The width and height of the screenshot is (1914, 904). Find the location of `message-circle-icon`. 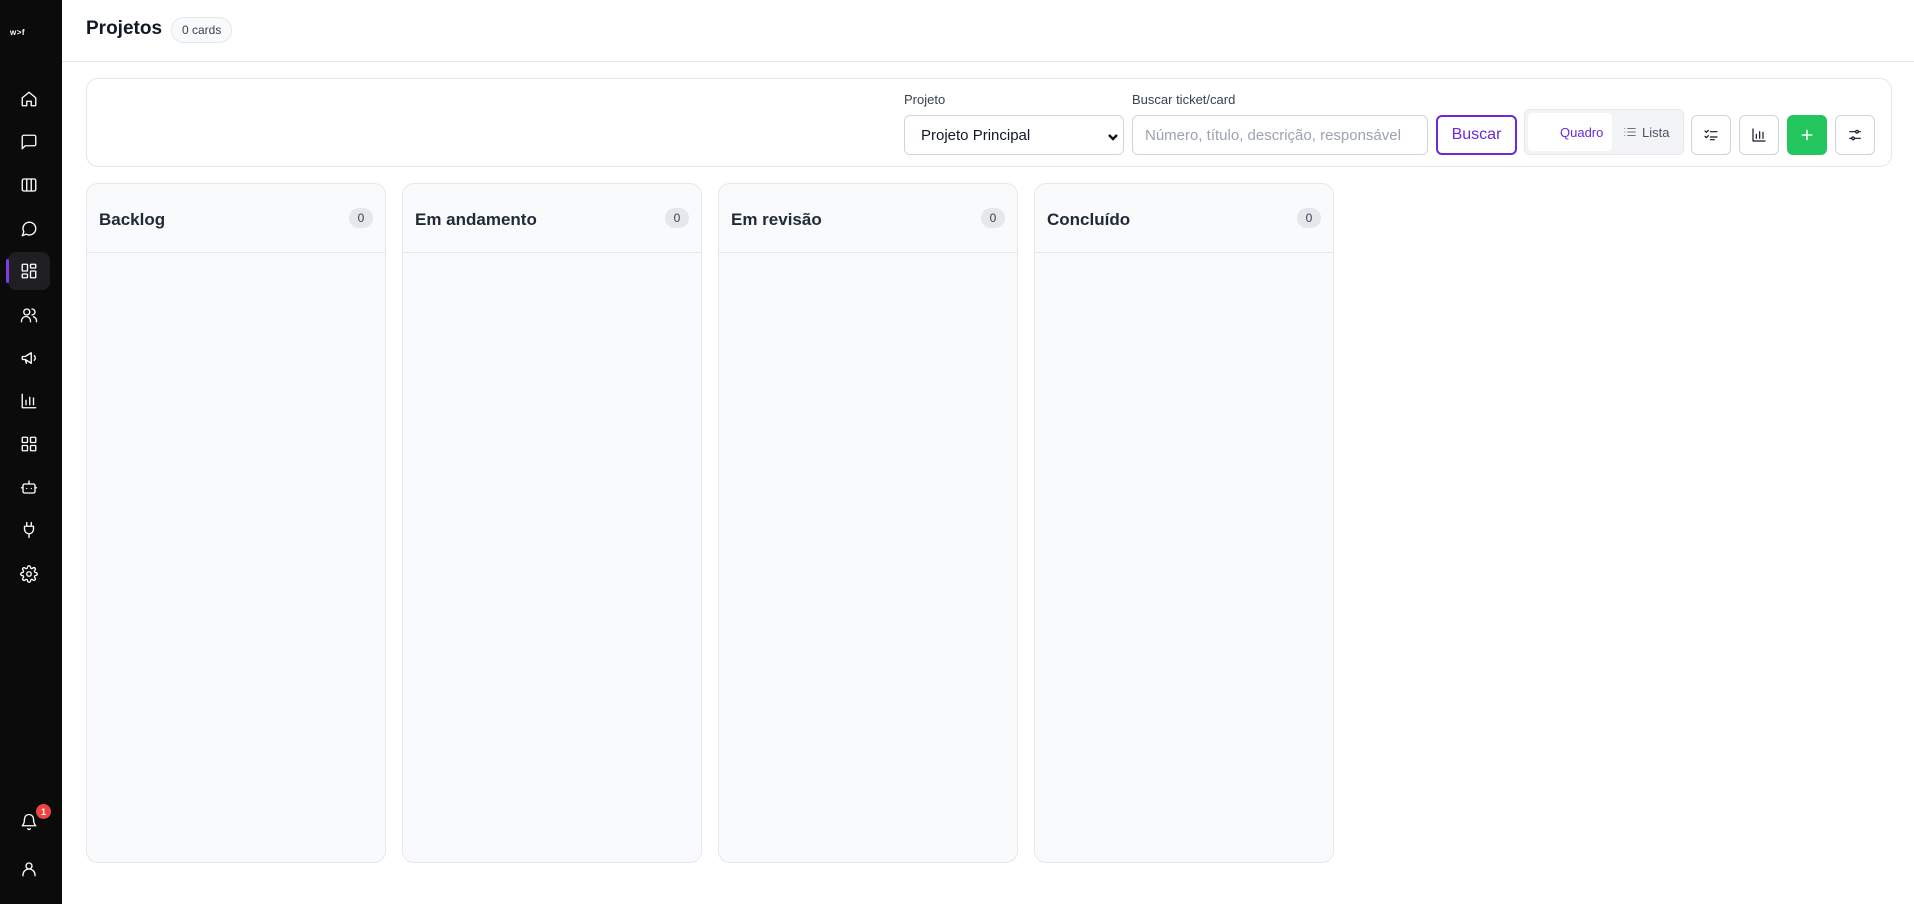

message-circle-icon is located at coordinates (29, 229).